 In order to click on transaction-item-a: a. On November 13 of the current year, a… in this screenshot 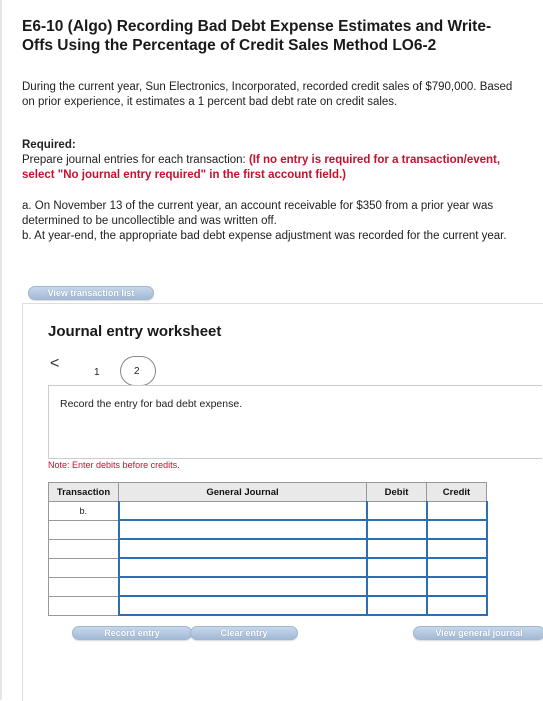, I will do `click(258, 213)`.